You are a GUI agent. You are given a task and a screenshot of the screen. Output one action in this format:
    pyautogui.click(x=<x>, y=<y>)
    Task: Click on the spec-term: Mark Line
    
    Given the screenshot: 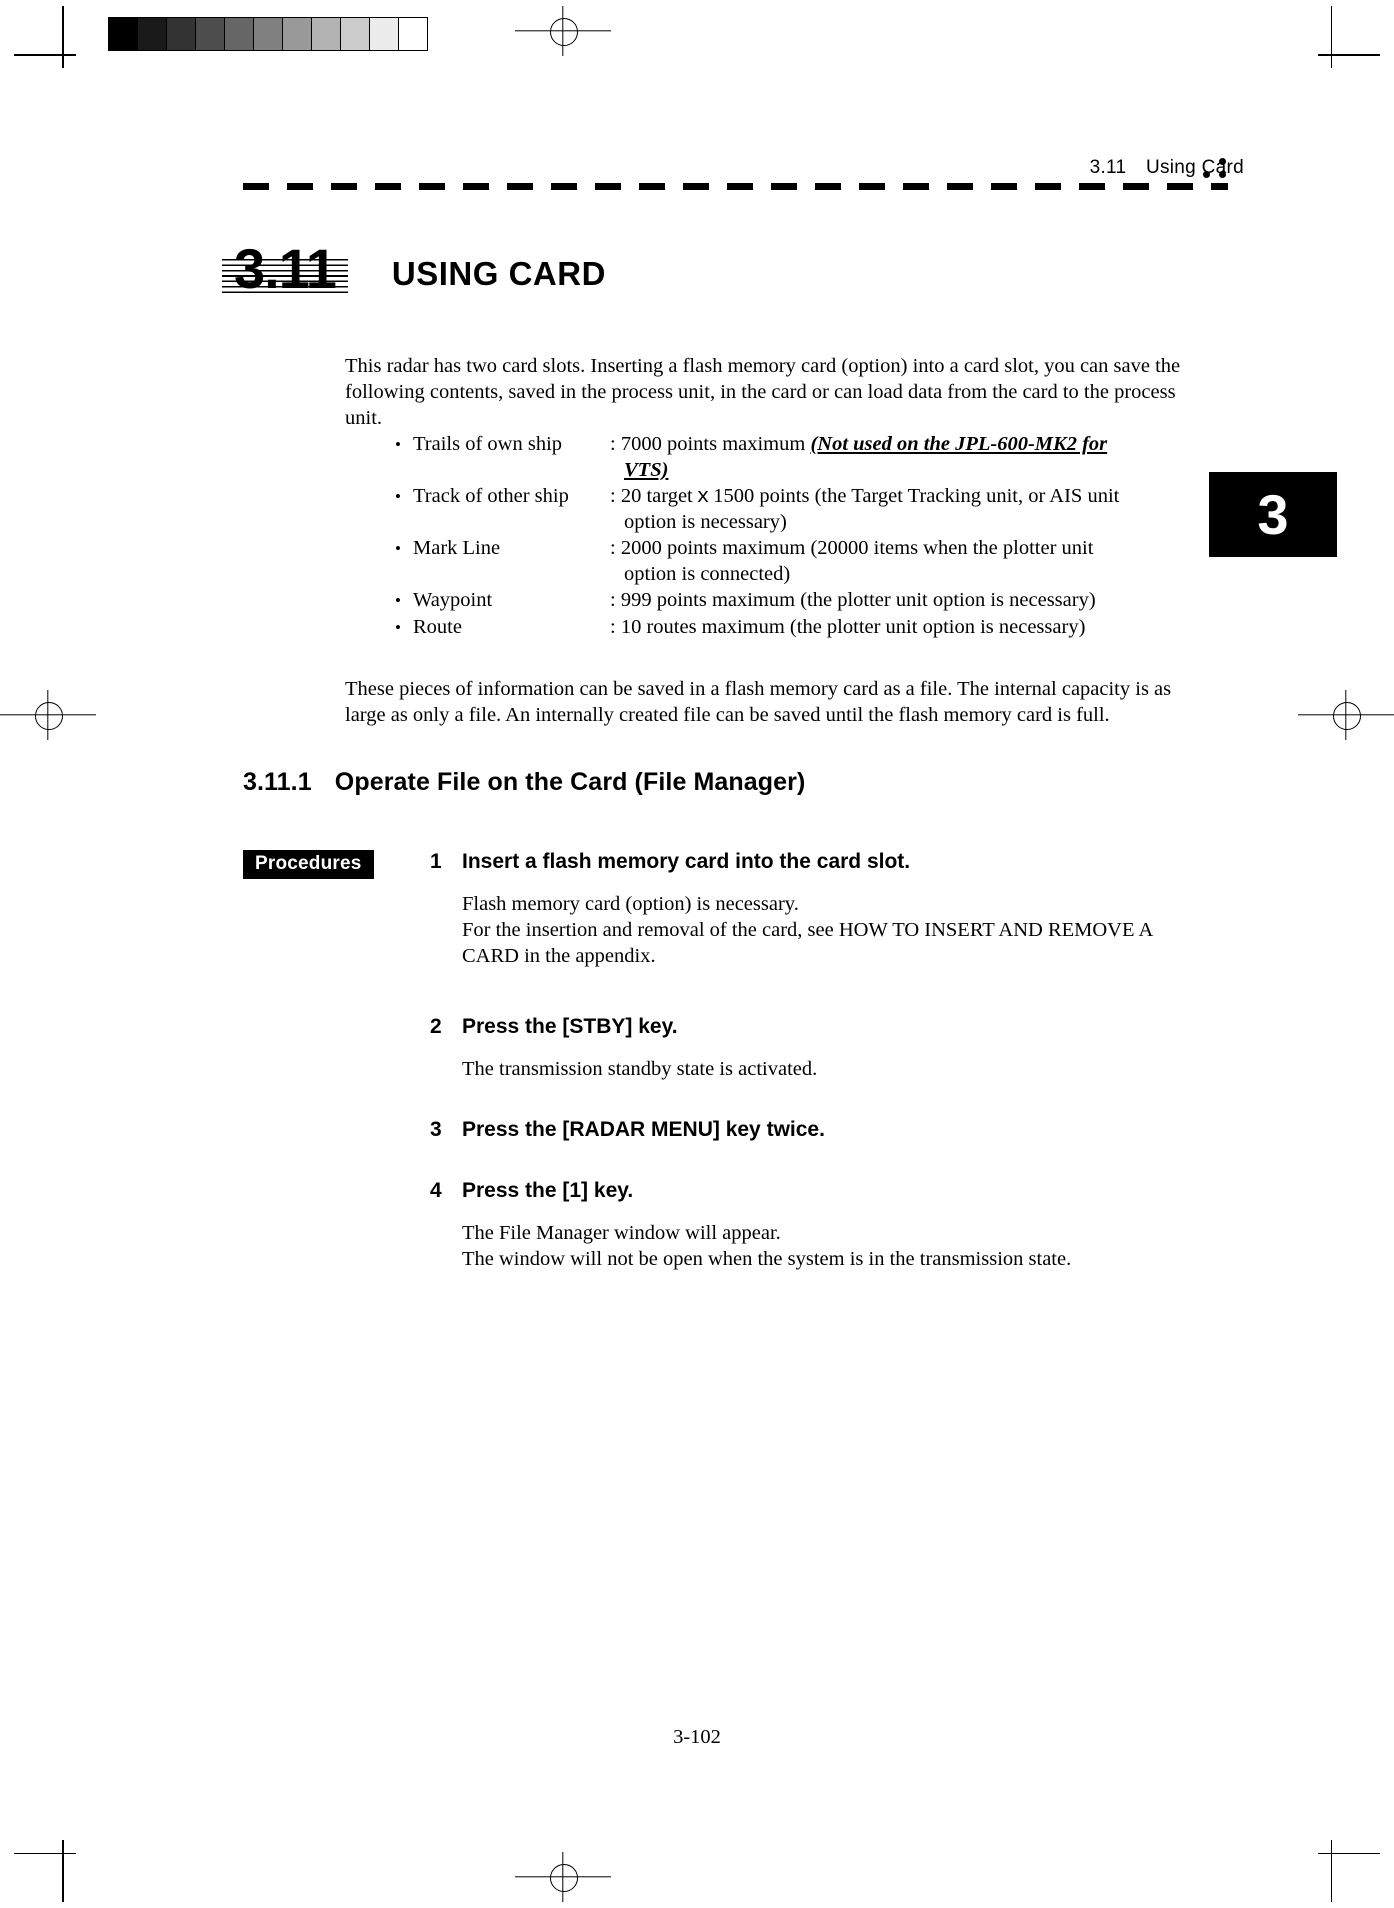 What is the action you would take?
    pyautogui.click(x=457, y=548)
    